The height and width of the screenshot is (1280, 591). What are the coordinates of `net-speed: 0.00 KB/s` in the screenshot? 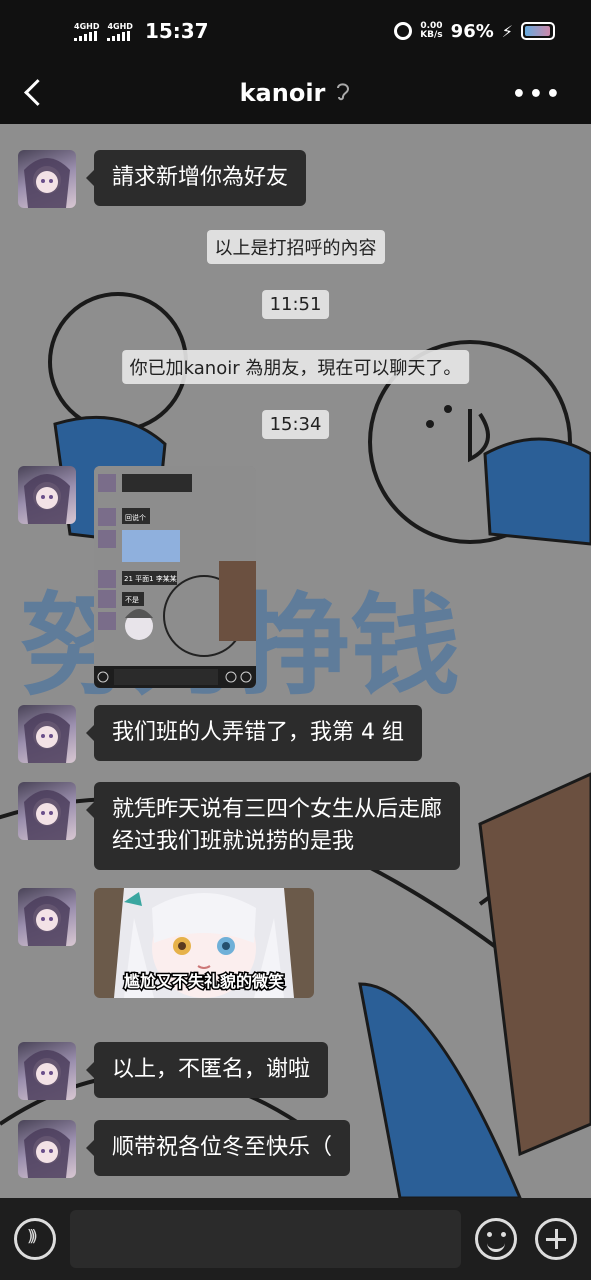 It's located at (431, 31).